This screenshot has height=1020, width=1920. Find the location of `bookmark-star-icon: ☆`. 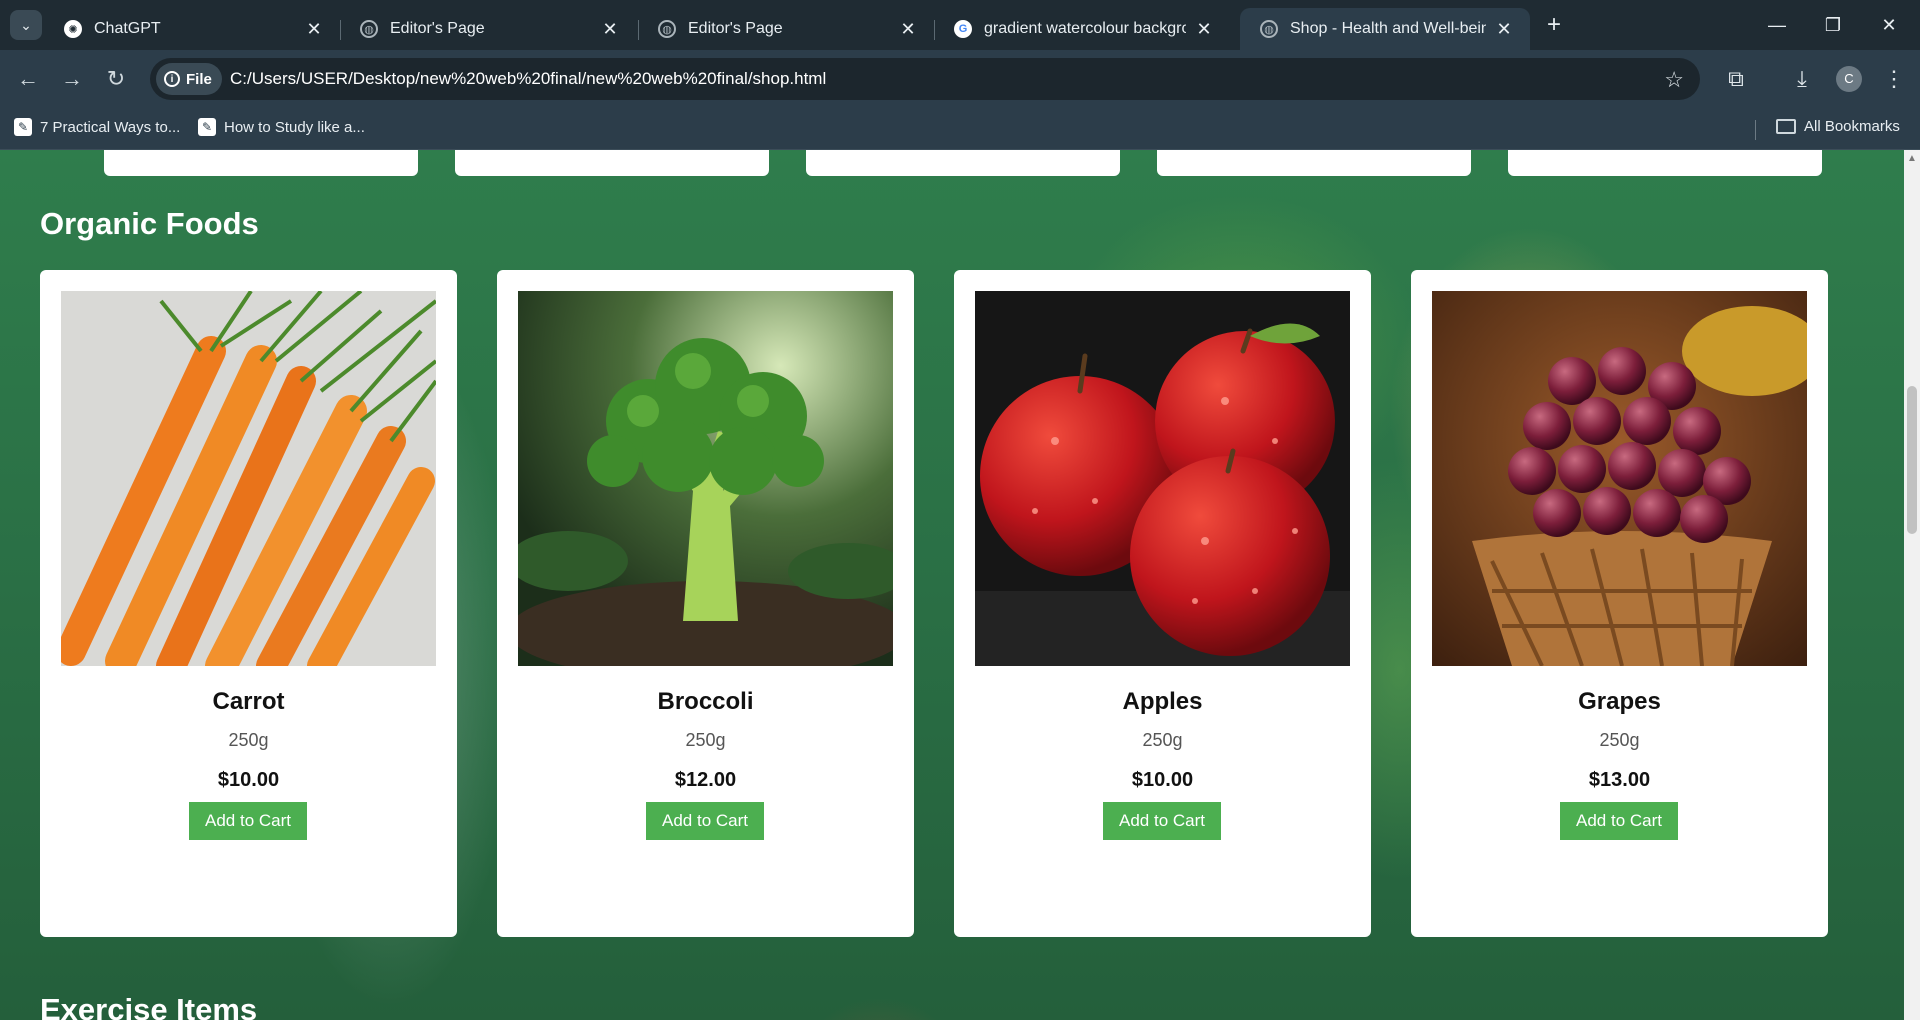

bookmark-star-icon: ☆ is located at coordinates (1674, 80).